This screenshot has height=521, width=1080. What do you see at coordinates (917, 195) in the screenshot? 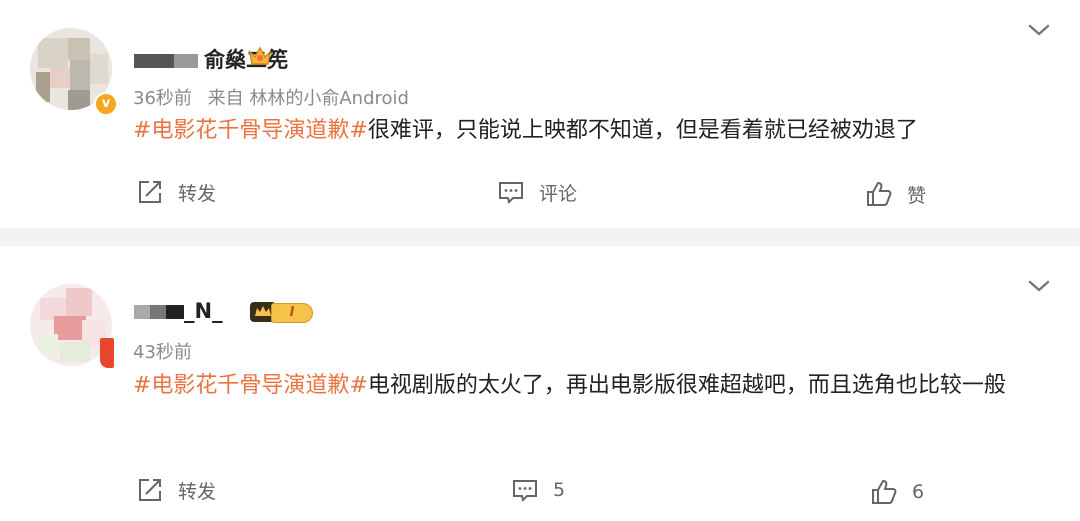
I see `like-label: 赞` at bounding box center [917, 195].